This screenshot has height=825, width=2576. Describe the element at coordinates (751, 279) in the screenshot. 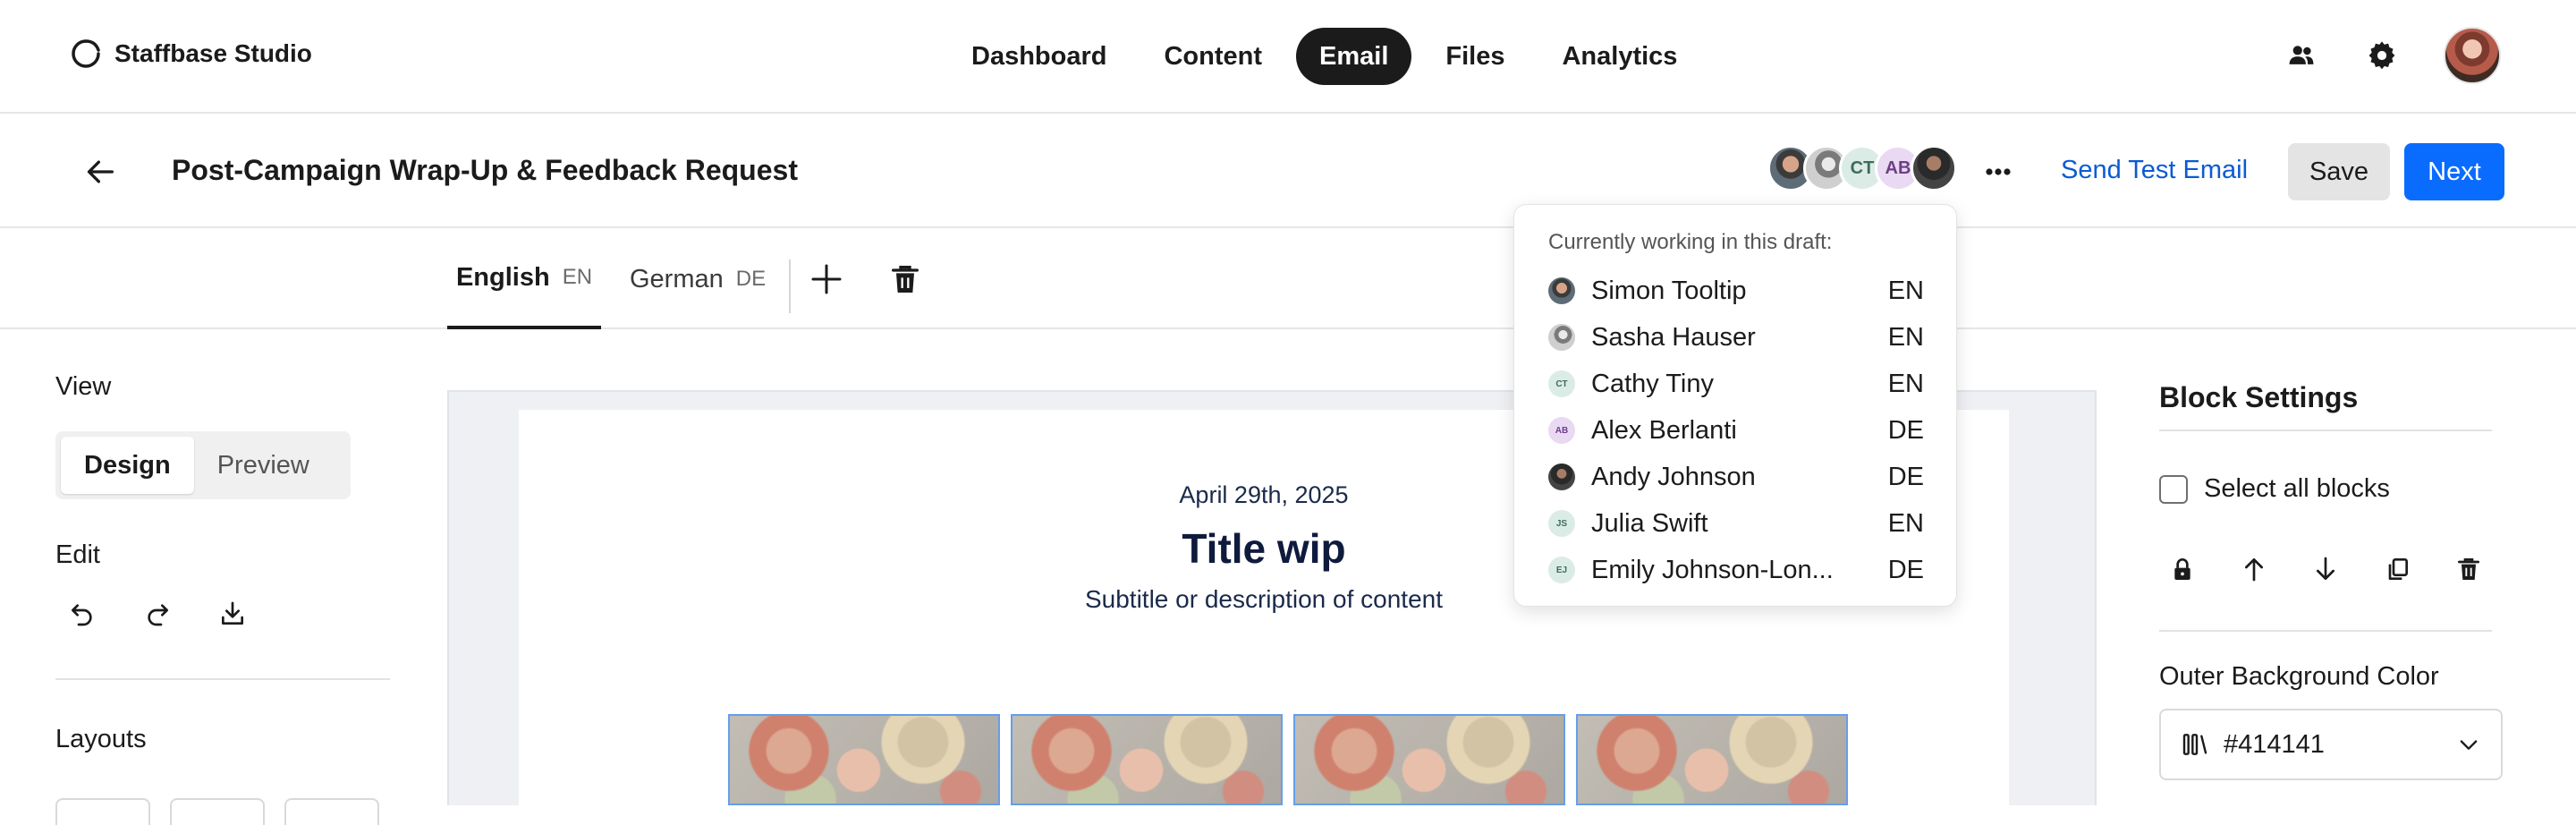

I see `language-code: DE` at that location.